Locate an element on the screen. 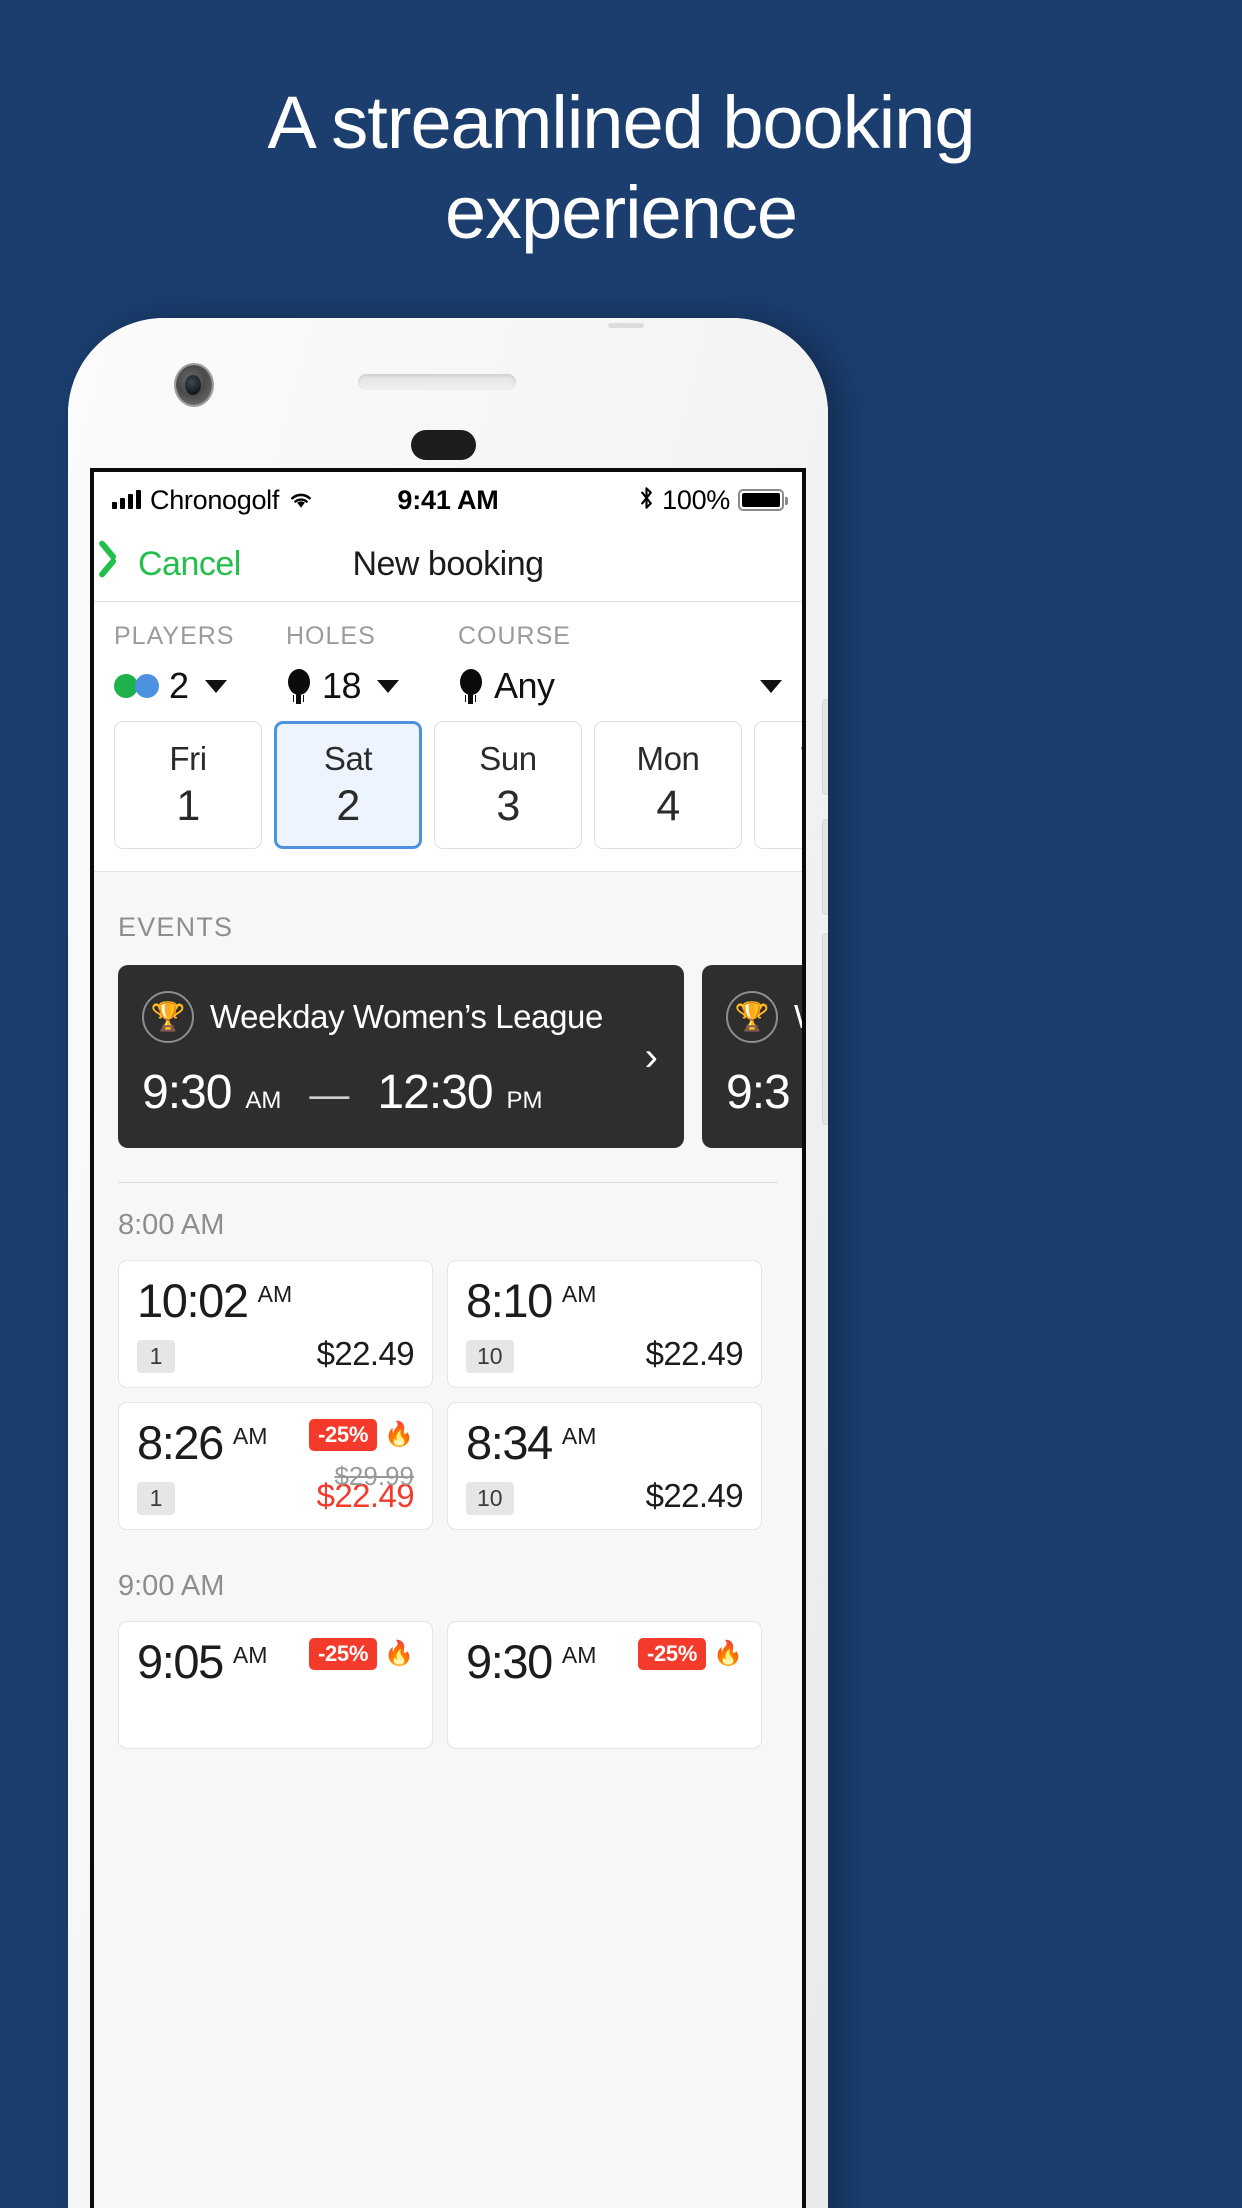  tee-time-card: 8:10 AM 10 $22.49 is located at coordinates (604, 1324).